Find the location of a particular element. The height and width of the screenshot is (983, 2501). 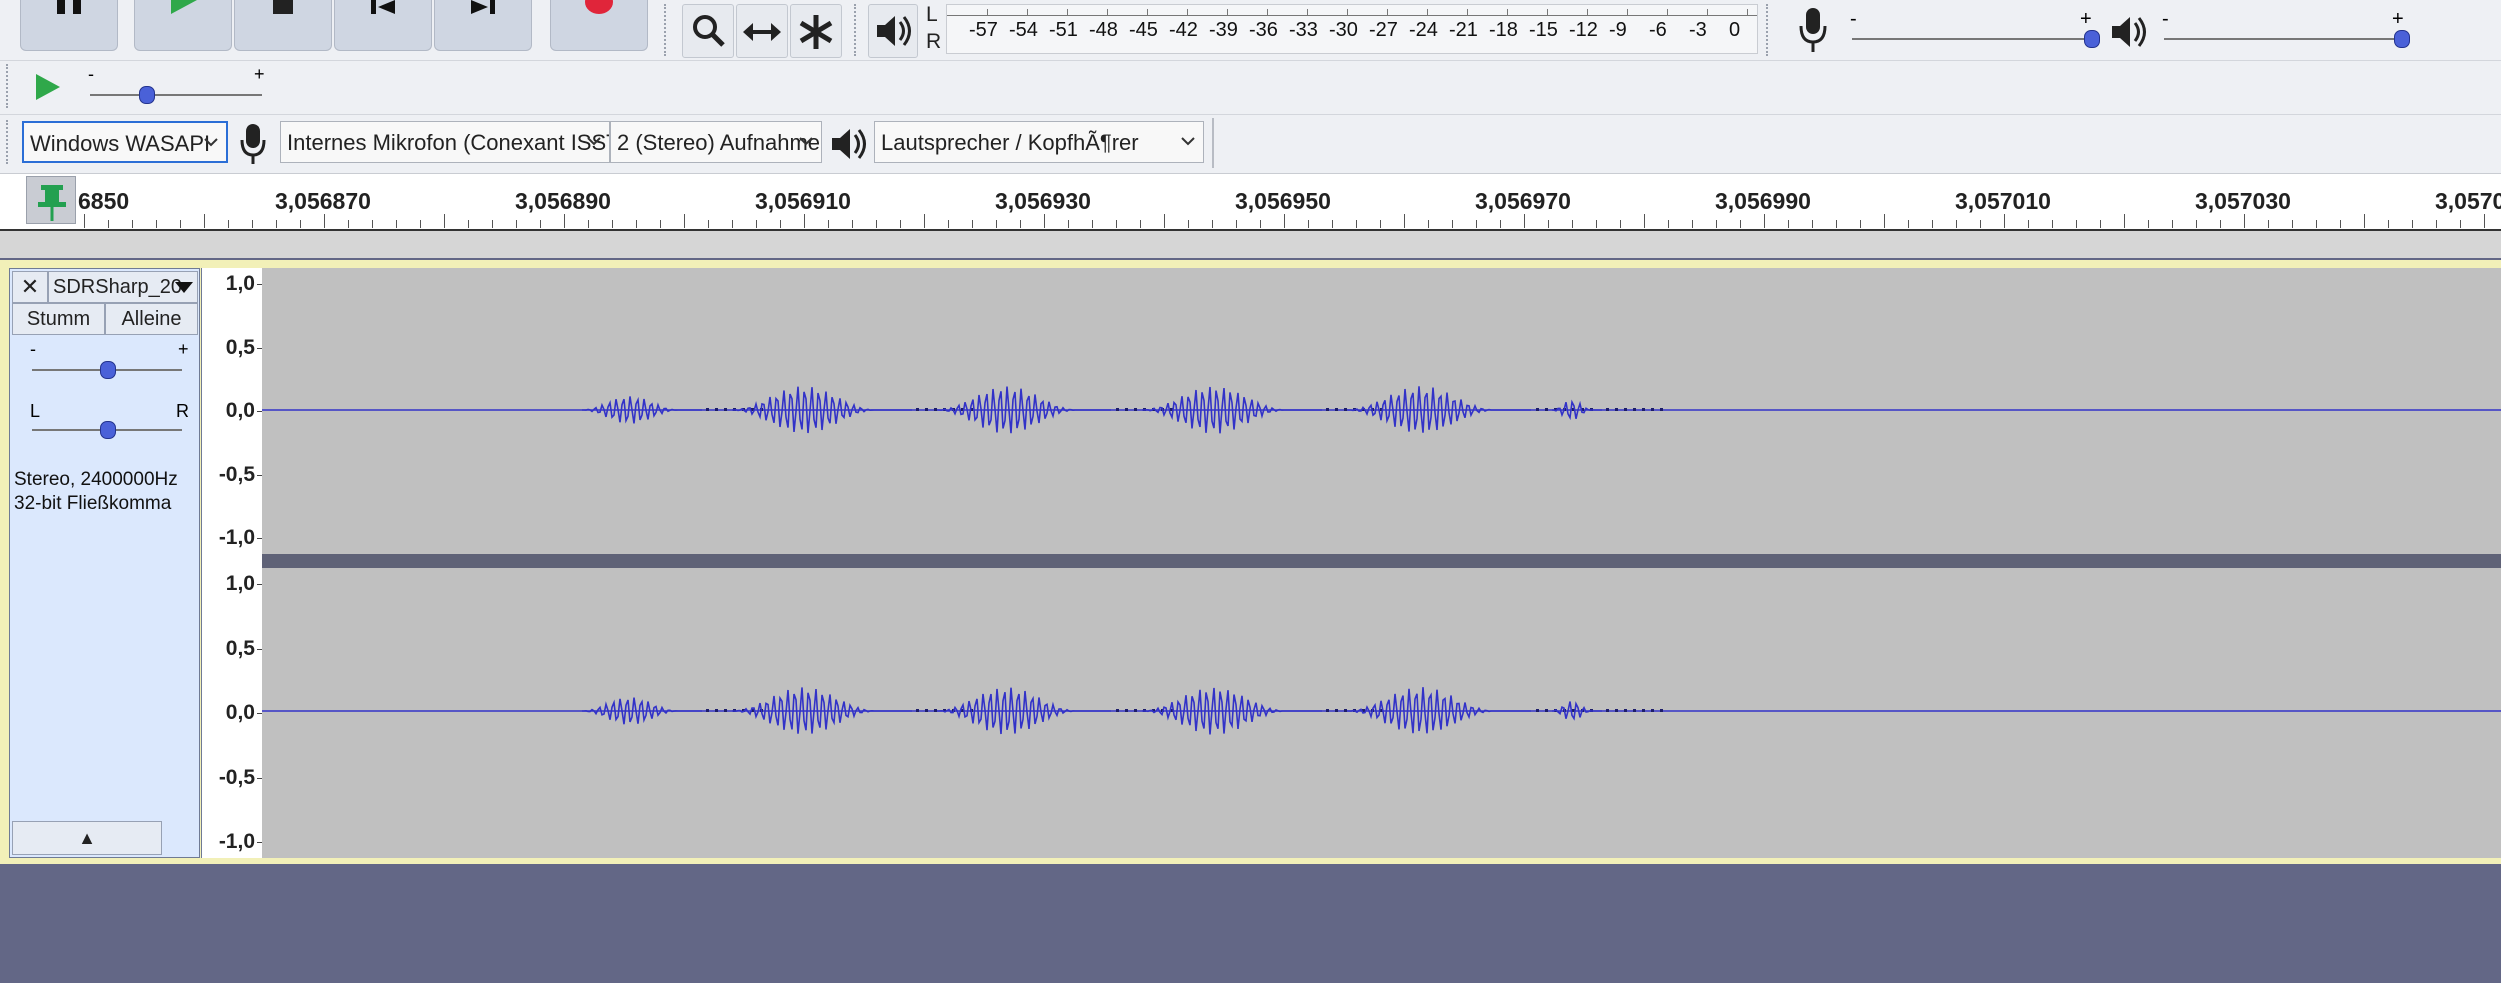

pin-play-head-button is located at coordinates (51, 200).